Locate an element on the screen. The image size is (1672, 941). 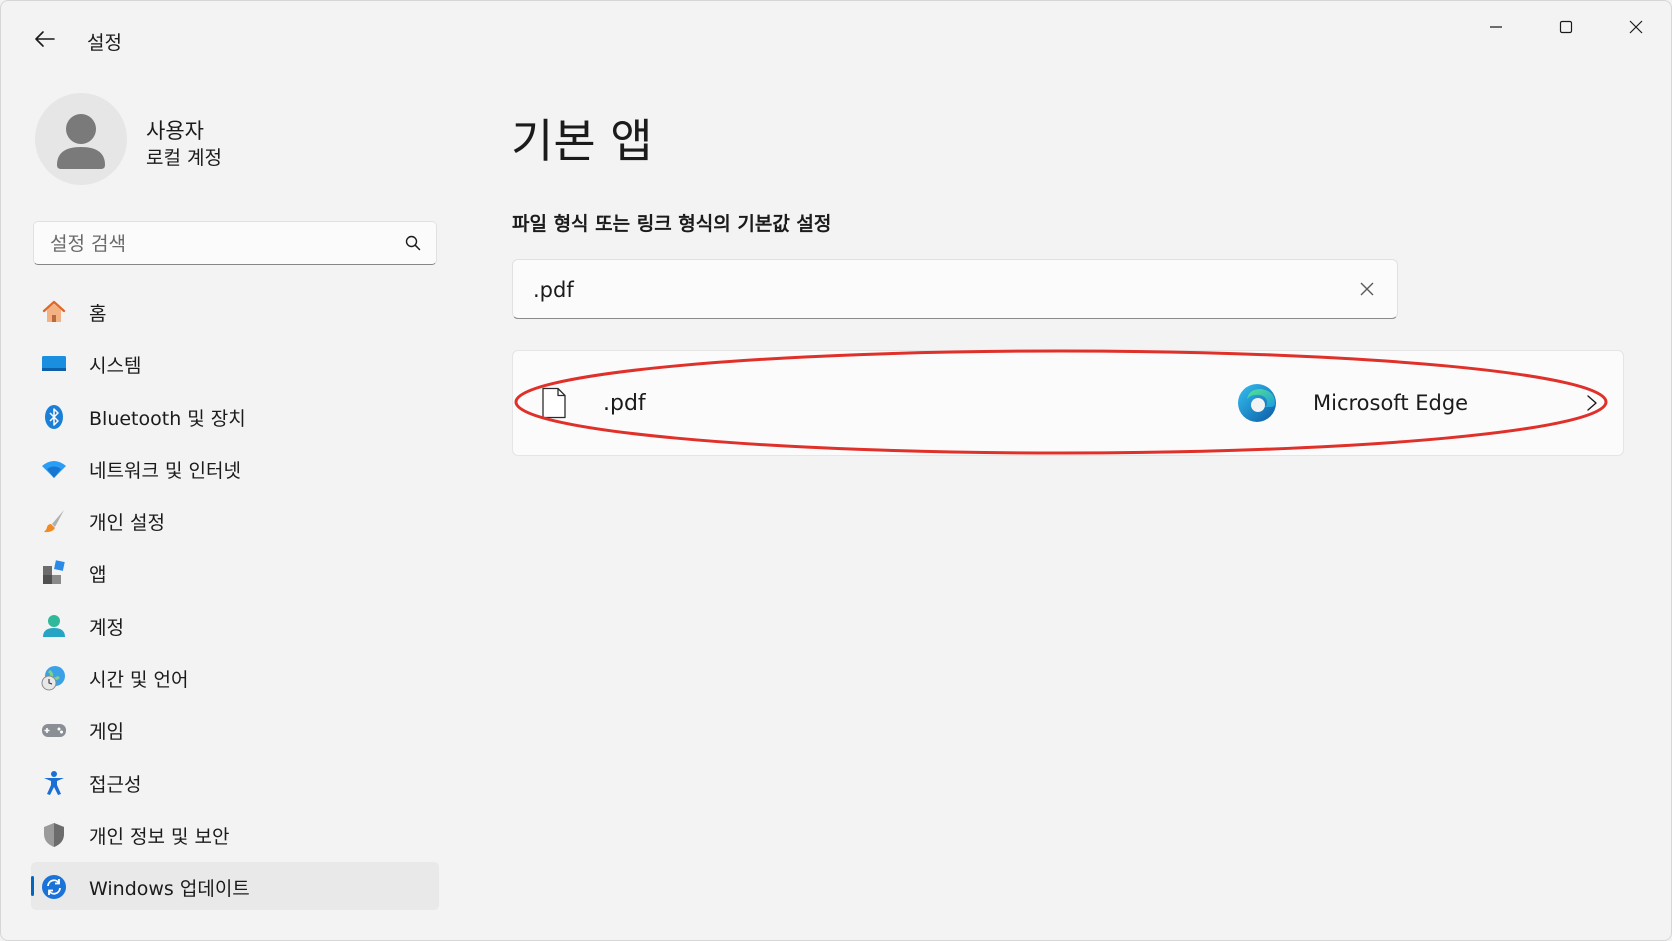
sidebar-item-label: 개인 설정 is located at coordinates (127, 523).